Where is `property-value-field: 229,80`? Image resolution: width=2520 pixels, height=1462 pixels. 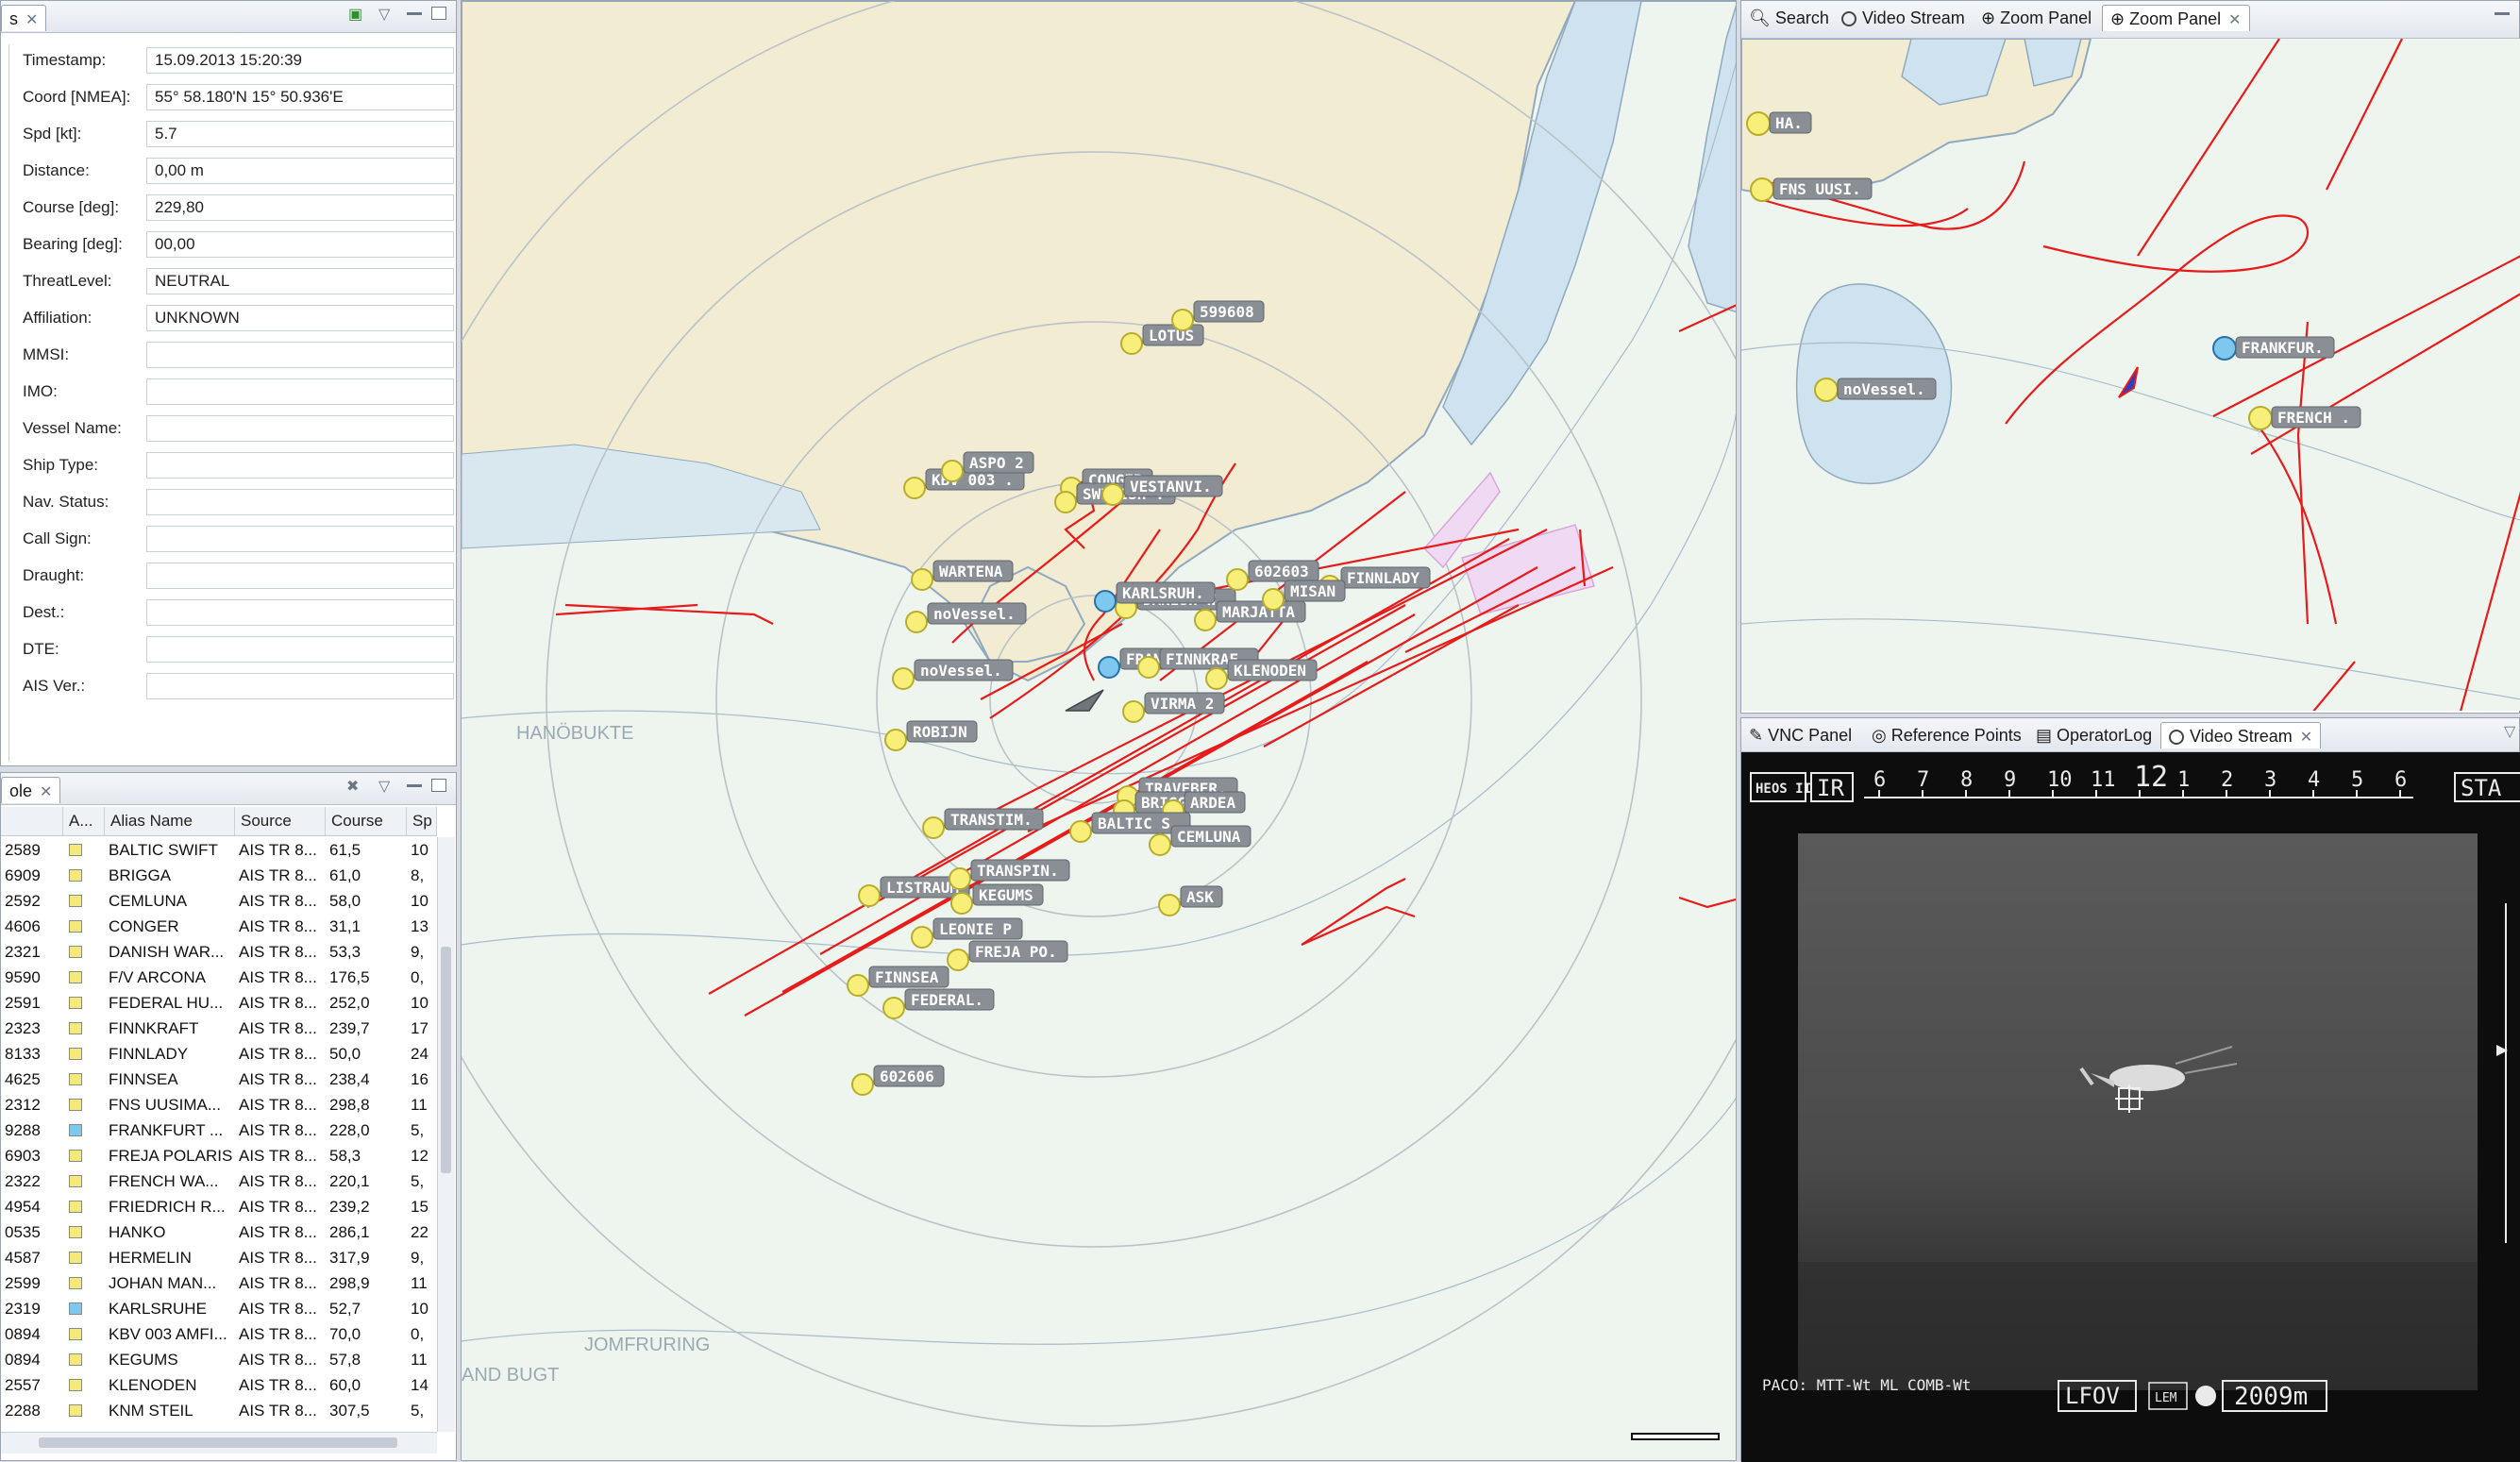
property-value-field: 229,80 is located at coordinates (300, 207).